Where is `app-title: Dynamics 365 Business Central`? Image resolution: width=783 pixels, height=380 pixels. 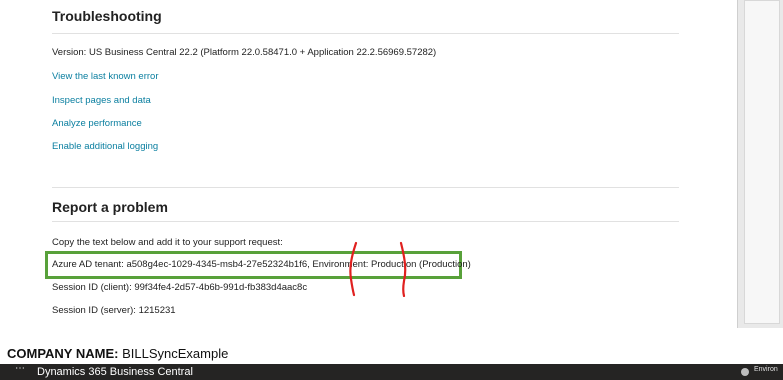
app-title: Dynamics 365 Business Central is located at coordinates (115, 372).